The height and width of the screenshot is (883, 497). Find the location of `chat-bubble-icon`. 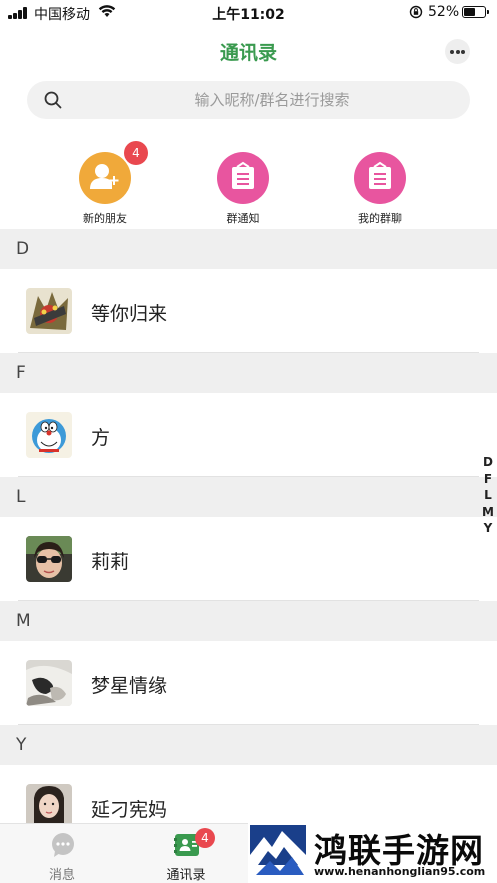

chat-bubble-icon is located at coordinates (63, 845).